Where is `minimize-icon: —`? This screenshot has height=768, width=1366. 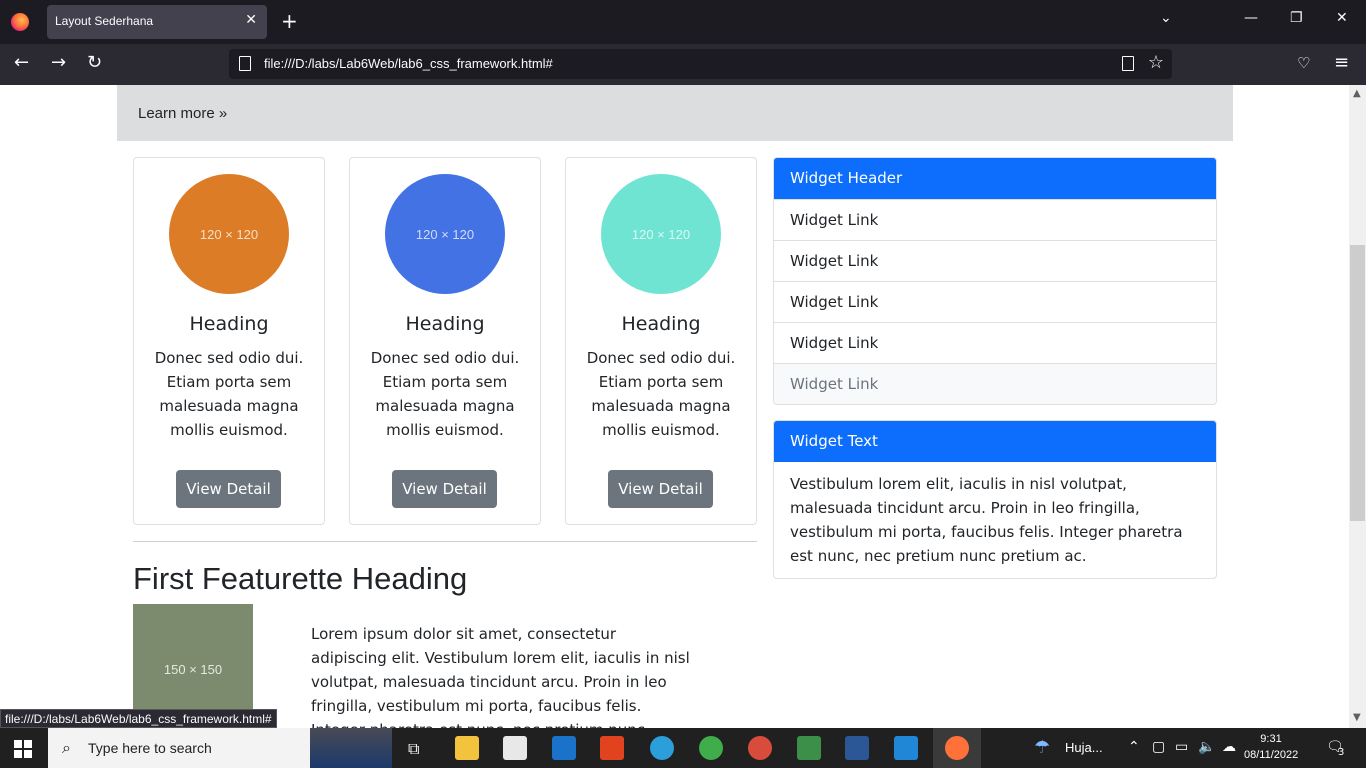
minimize-icon: — is located at coordinates (1251, 18).